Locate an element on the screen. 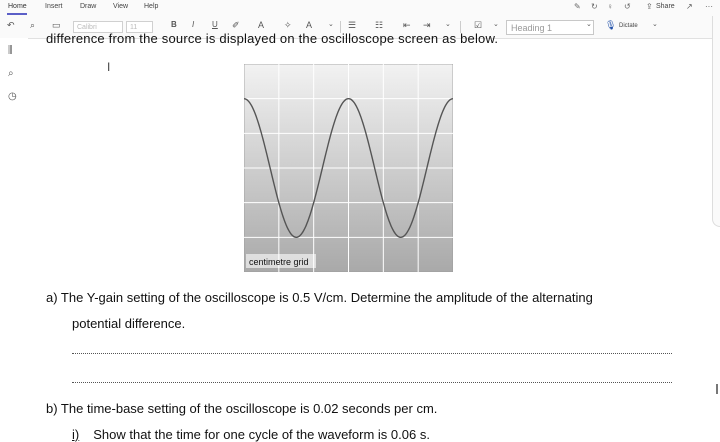  history-icon: ◷ is located at coordinates (12, 96).